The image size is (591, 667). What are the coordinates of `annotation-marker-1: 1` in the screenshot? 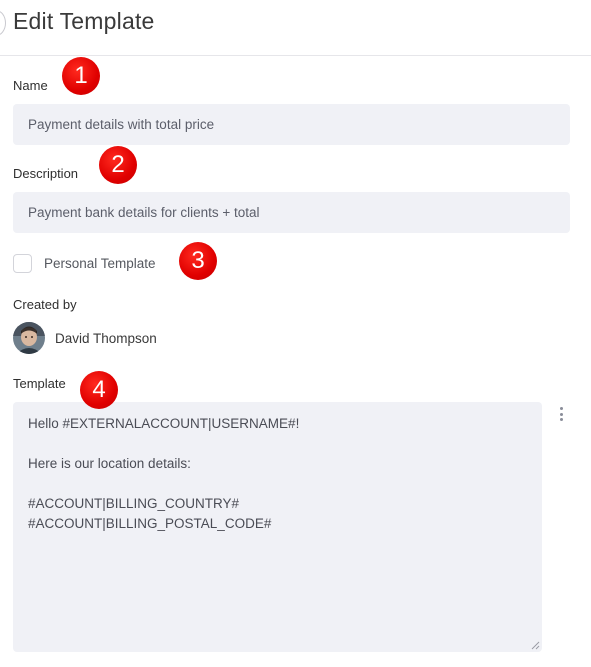 It's located at (81, 76).